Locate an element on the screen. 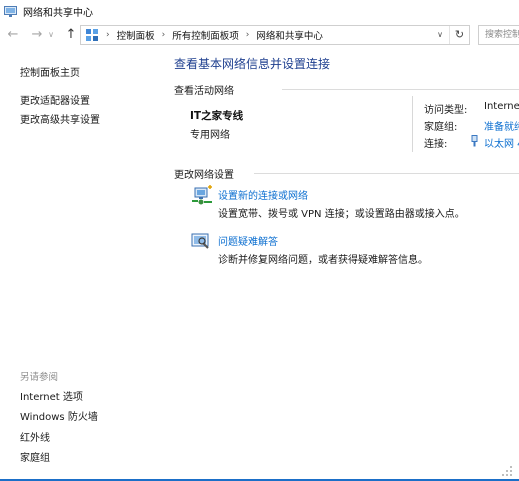 This screenshot has height=481, width=519. see-also-heading: 另请参阅 is located at coordinates (39, 377).